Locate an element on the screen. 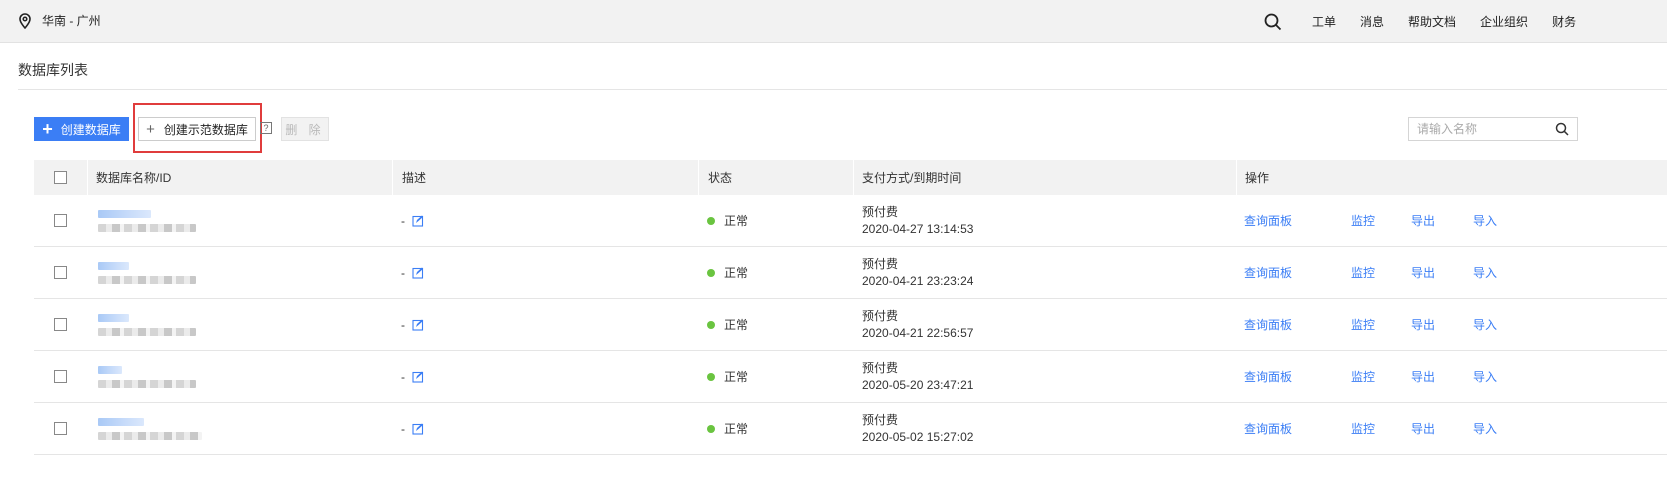 This screenshot has width=1667, height=498. select-all-cell is located at coordinates (60, 177).